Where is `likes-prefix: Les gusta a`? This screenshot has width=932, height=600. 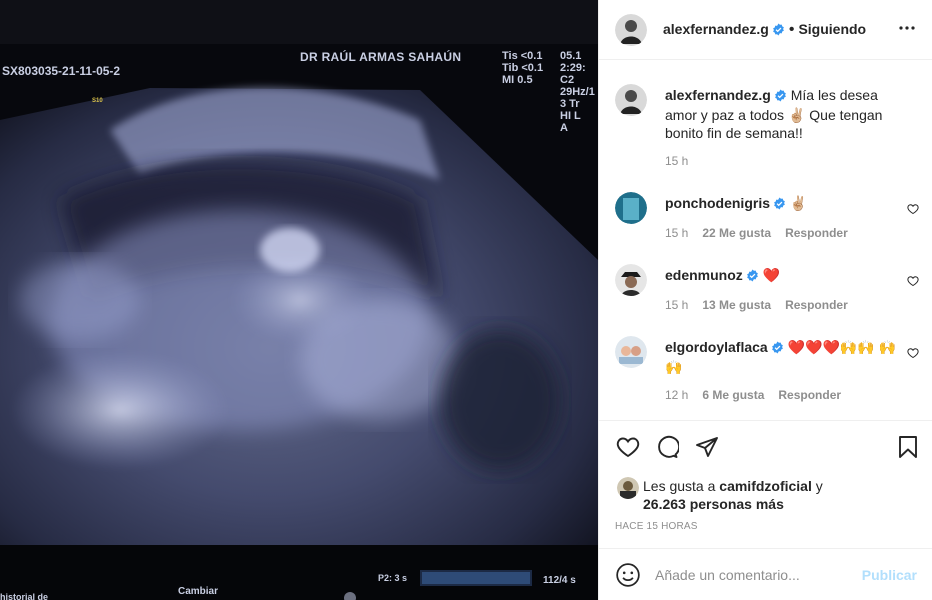
likes-prefix: Les gusta a is located at coordinates (679, 486).